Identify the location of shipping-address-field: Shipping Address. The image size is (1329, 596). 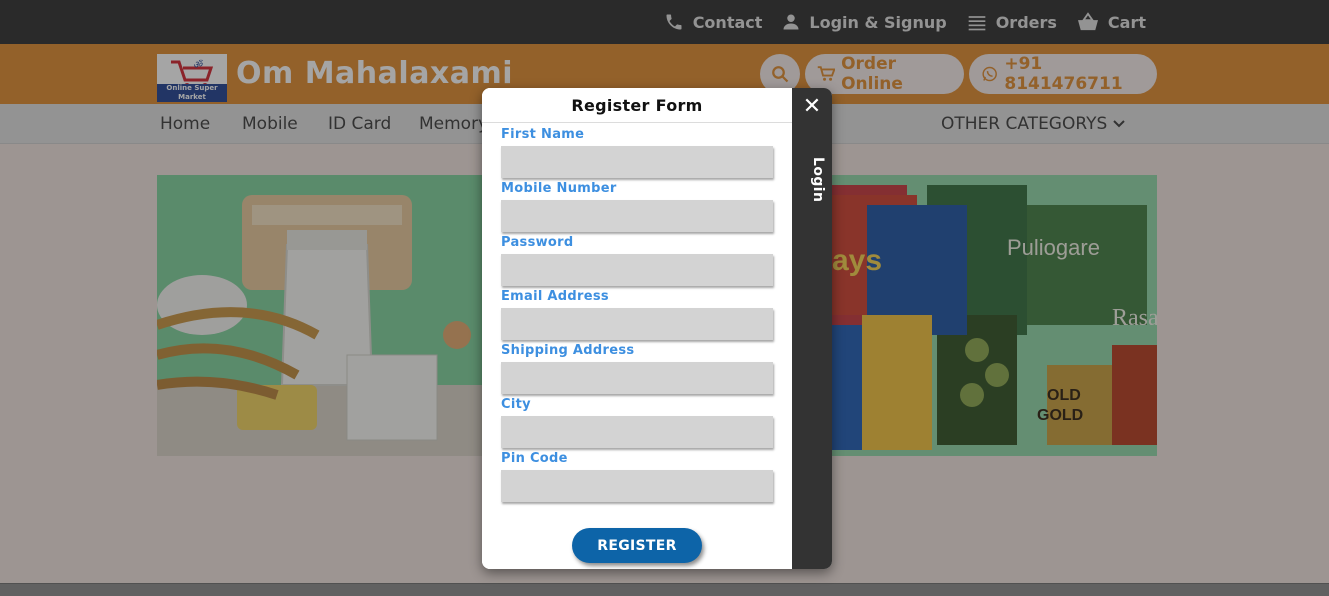
(637, 368).